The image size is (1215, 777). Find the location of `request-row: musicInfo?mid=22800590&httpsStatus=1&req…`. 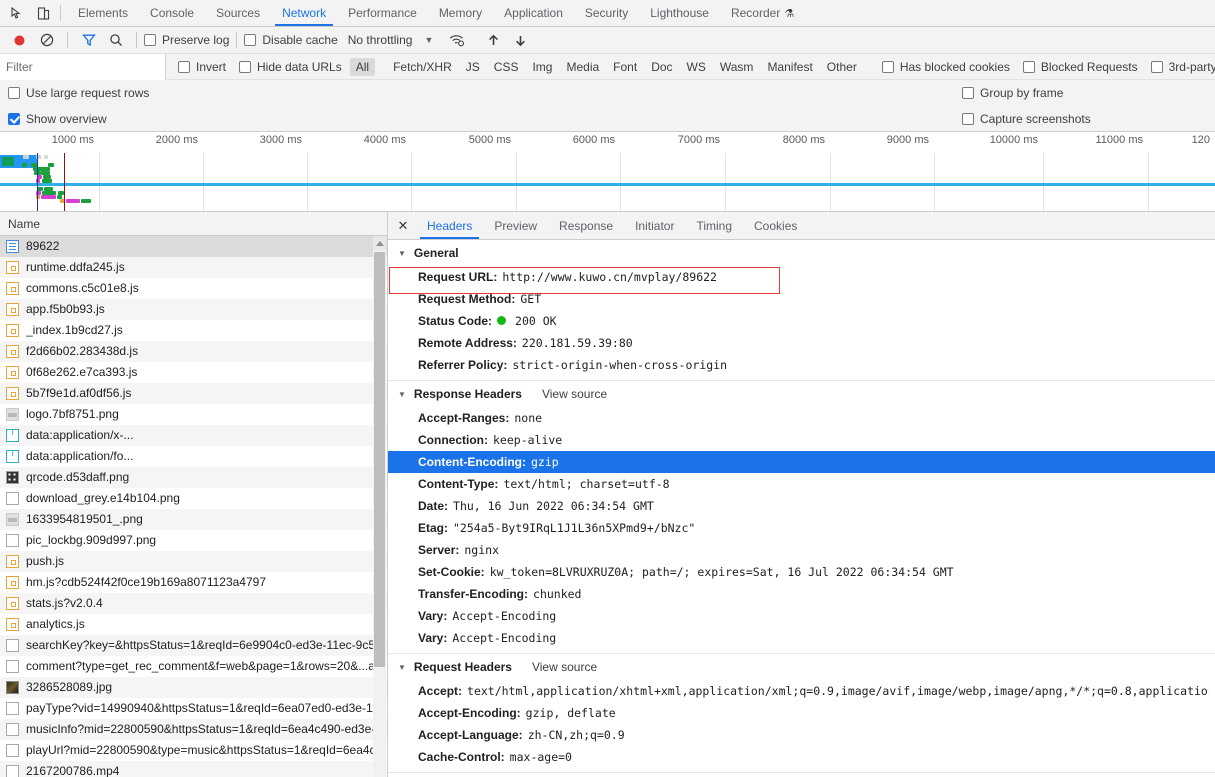

request-row: musicInfo?mid=22800590&httpsStatus=1&req… is located at coordinates (193, 729).